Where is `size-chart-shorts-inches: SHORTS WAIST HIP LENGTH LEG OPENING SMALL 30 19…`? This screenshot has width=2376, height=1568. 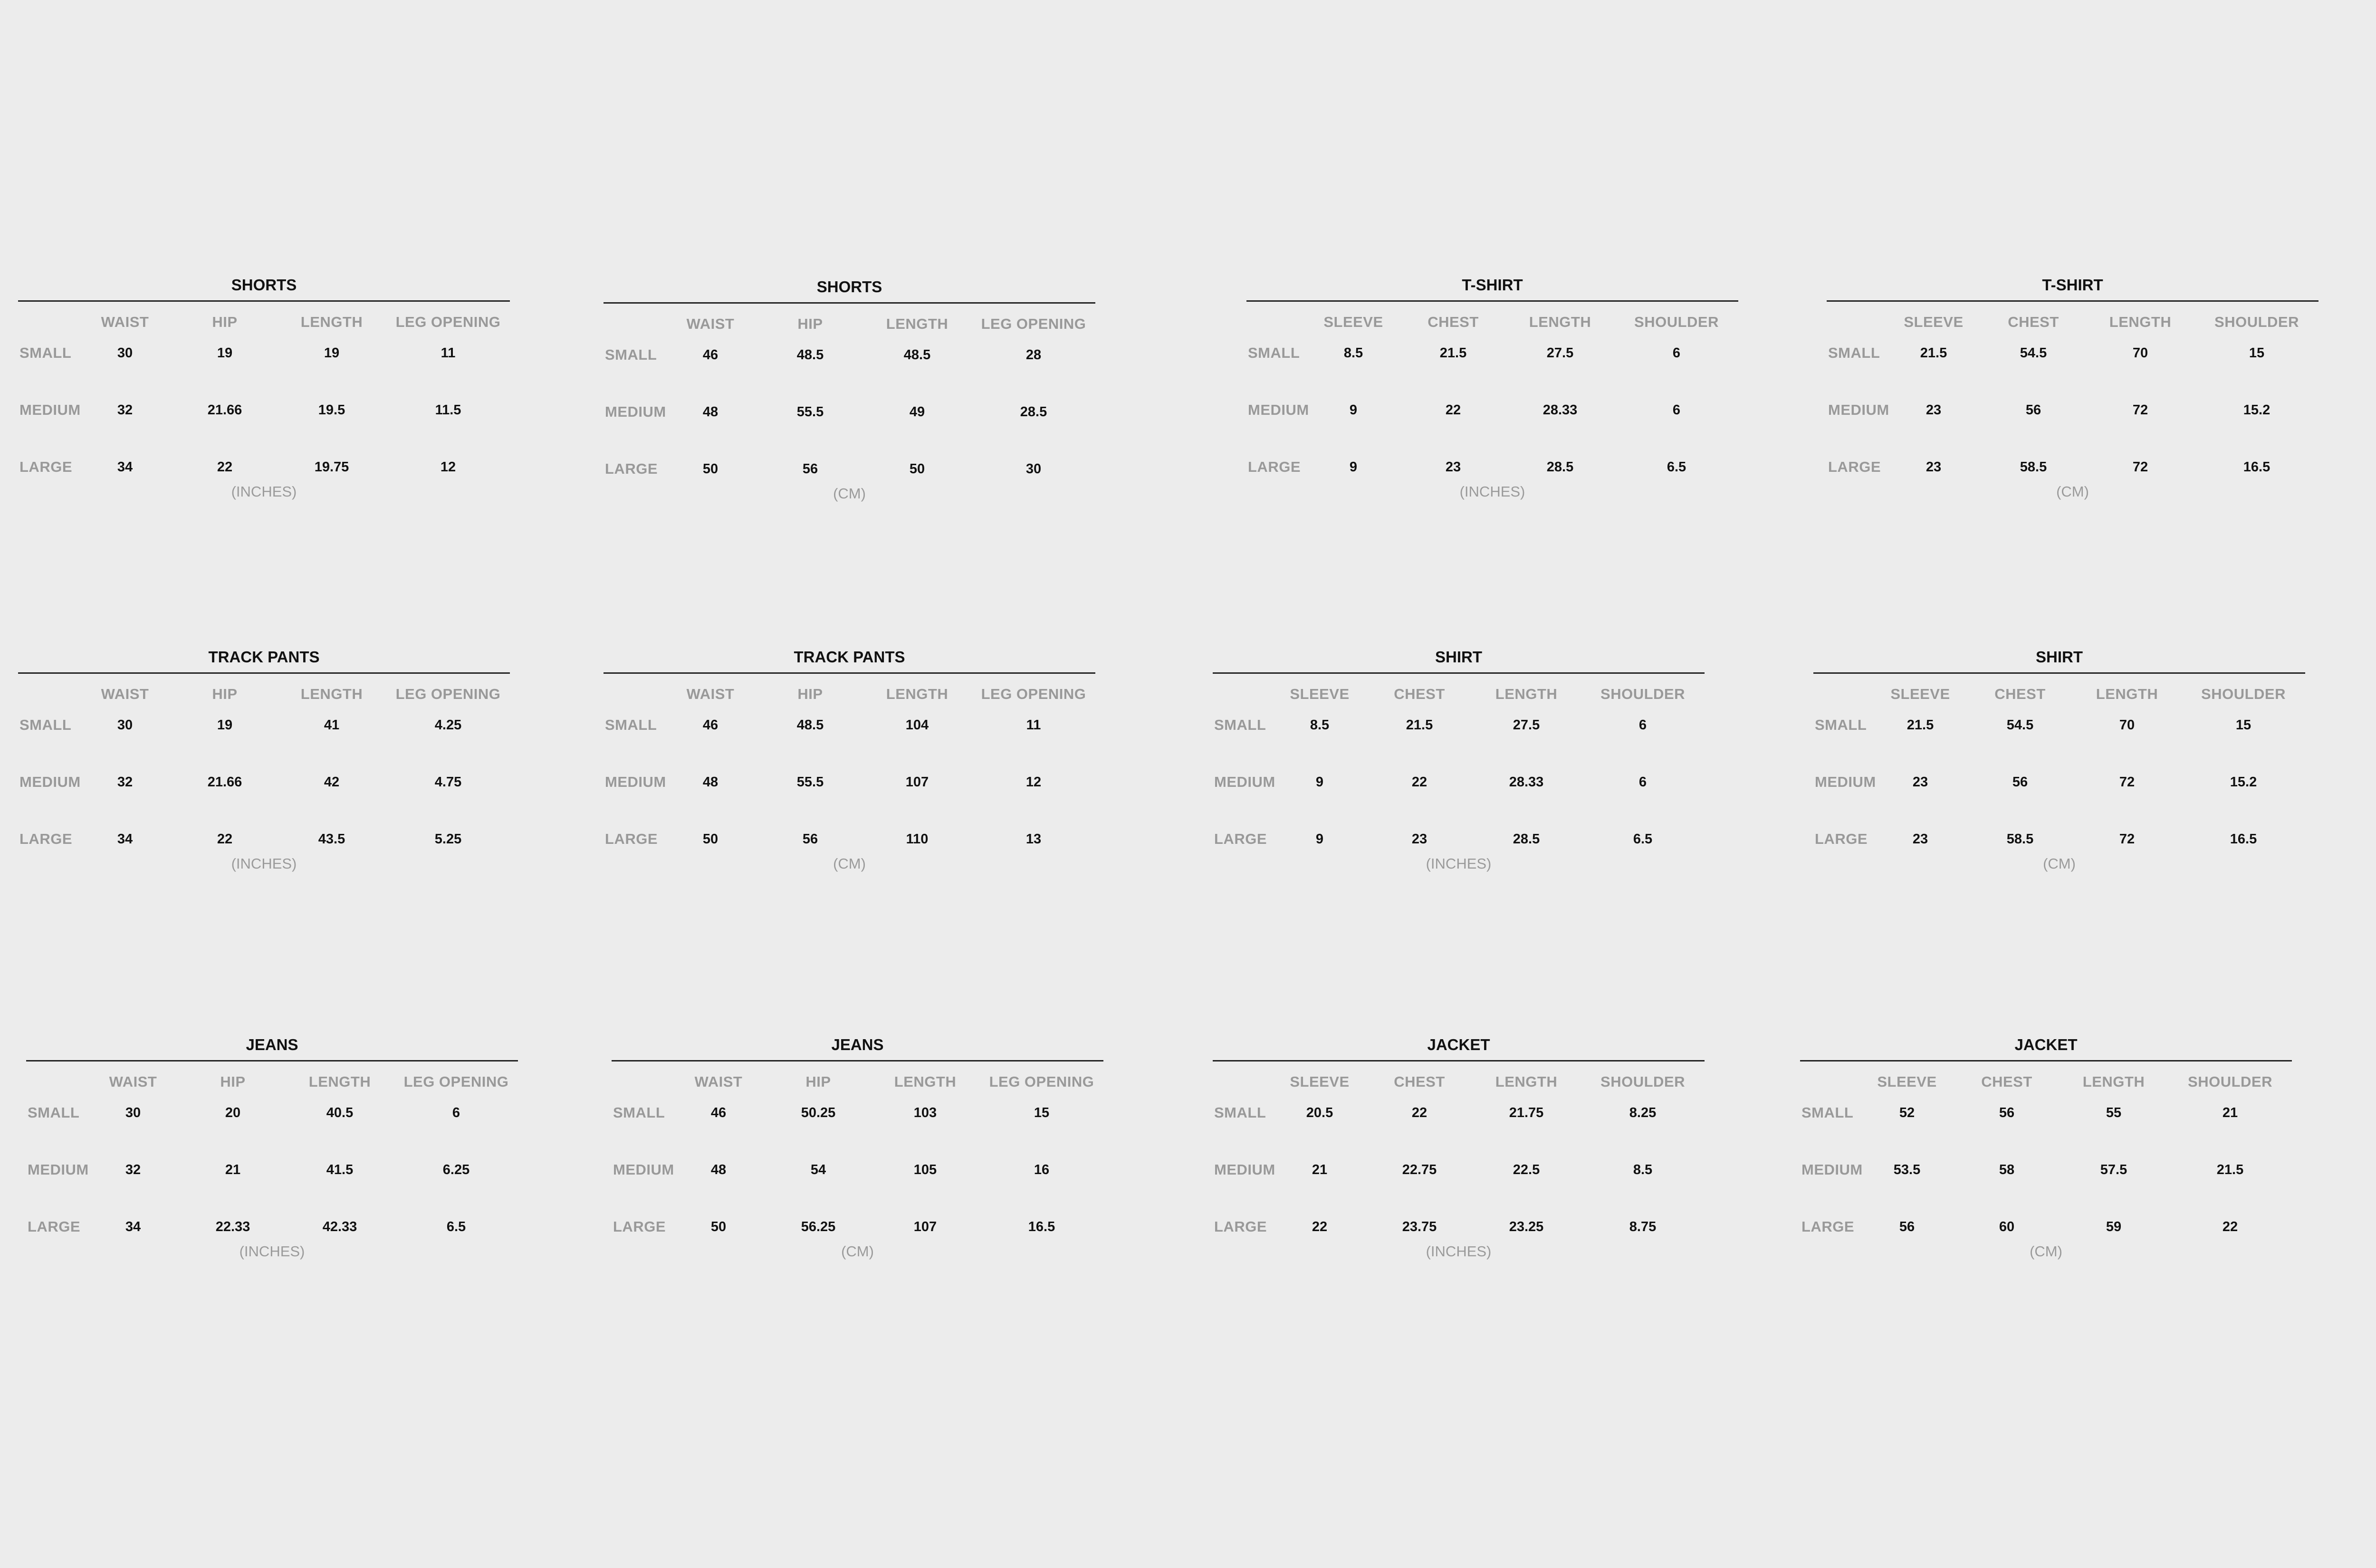 size-chart-shorts-inches: SHORTS WAIST HIP LENGTH LEG OPENING SMALL 30 19… is located at coordinates (270, 390).